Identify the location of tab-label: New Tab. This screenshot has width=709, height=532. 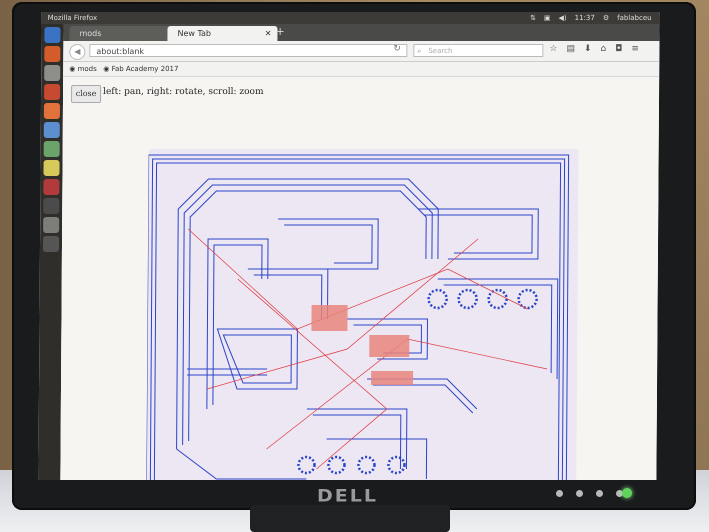
(194, 33).